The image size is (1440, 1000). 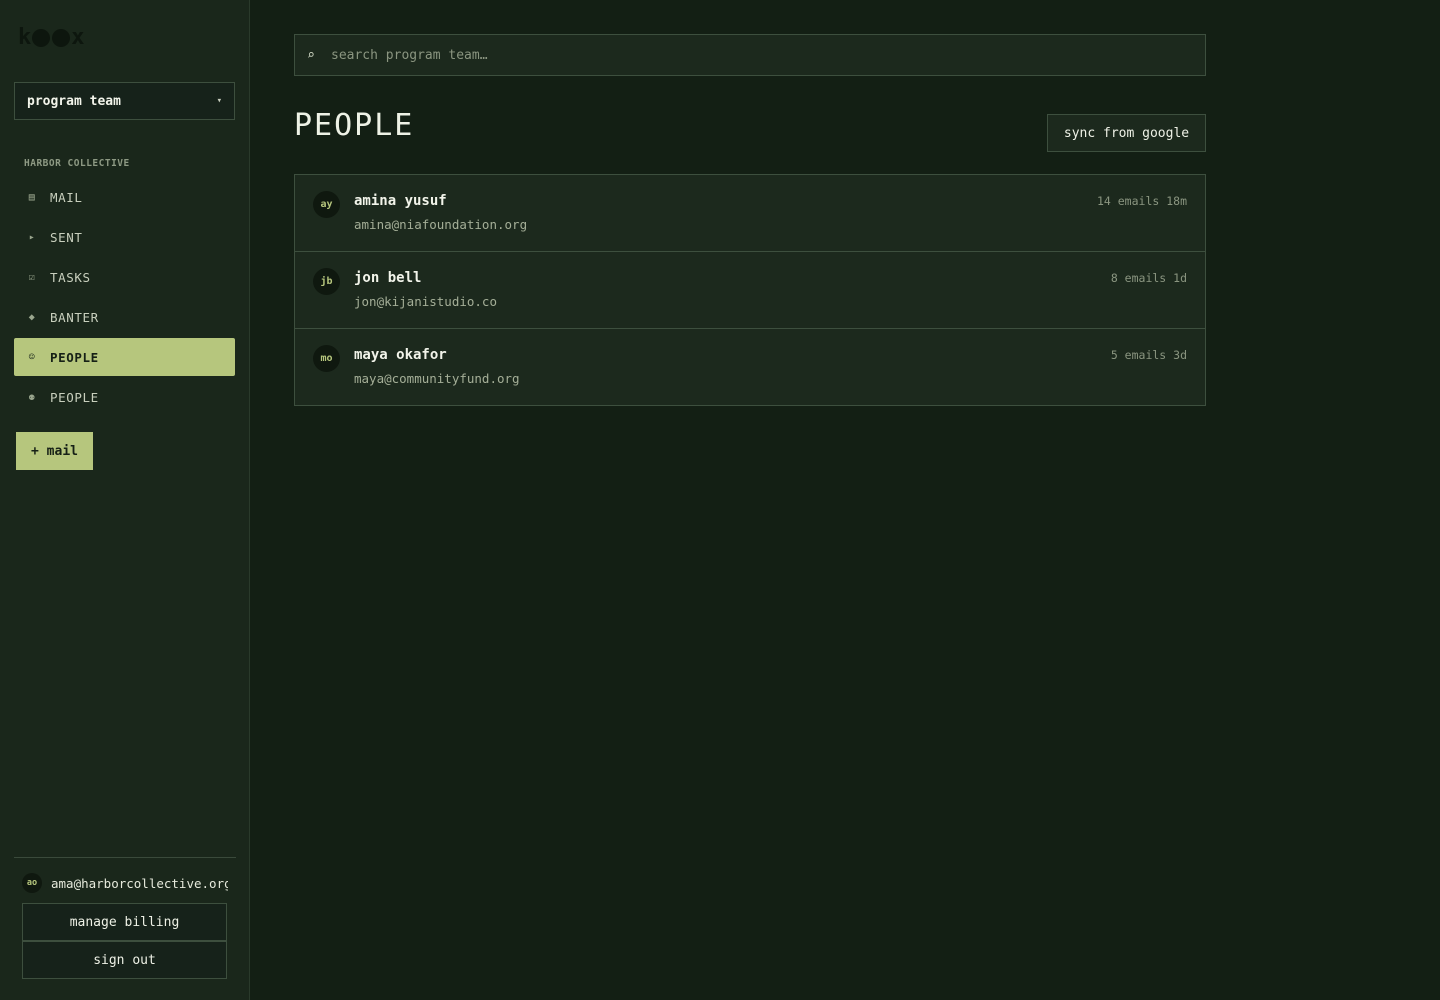 What do you see at coordinates (32, 237) in the screenshot?
I see `send-icon: ▸` at bounding box center [32, 237].